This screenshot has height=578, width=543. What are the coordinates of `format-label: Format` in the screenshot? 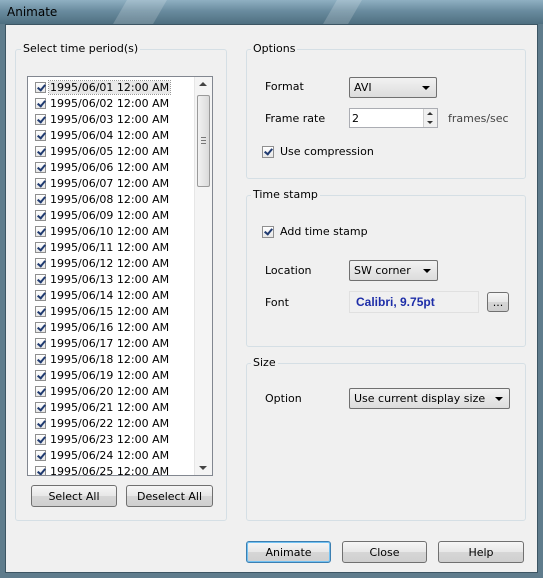 It's located at (284, 86).